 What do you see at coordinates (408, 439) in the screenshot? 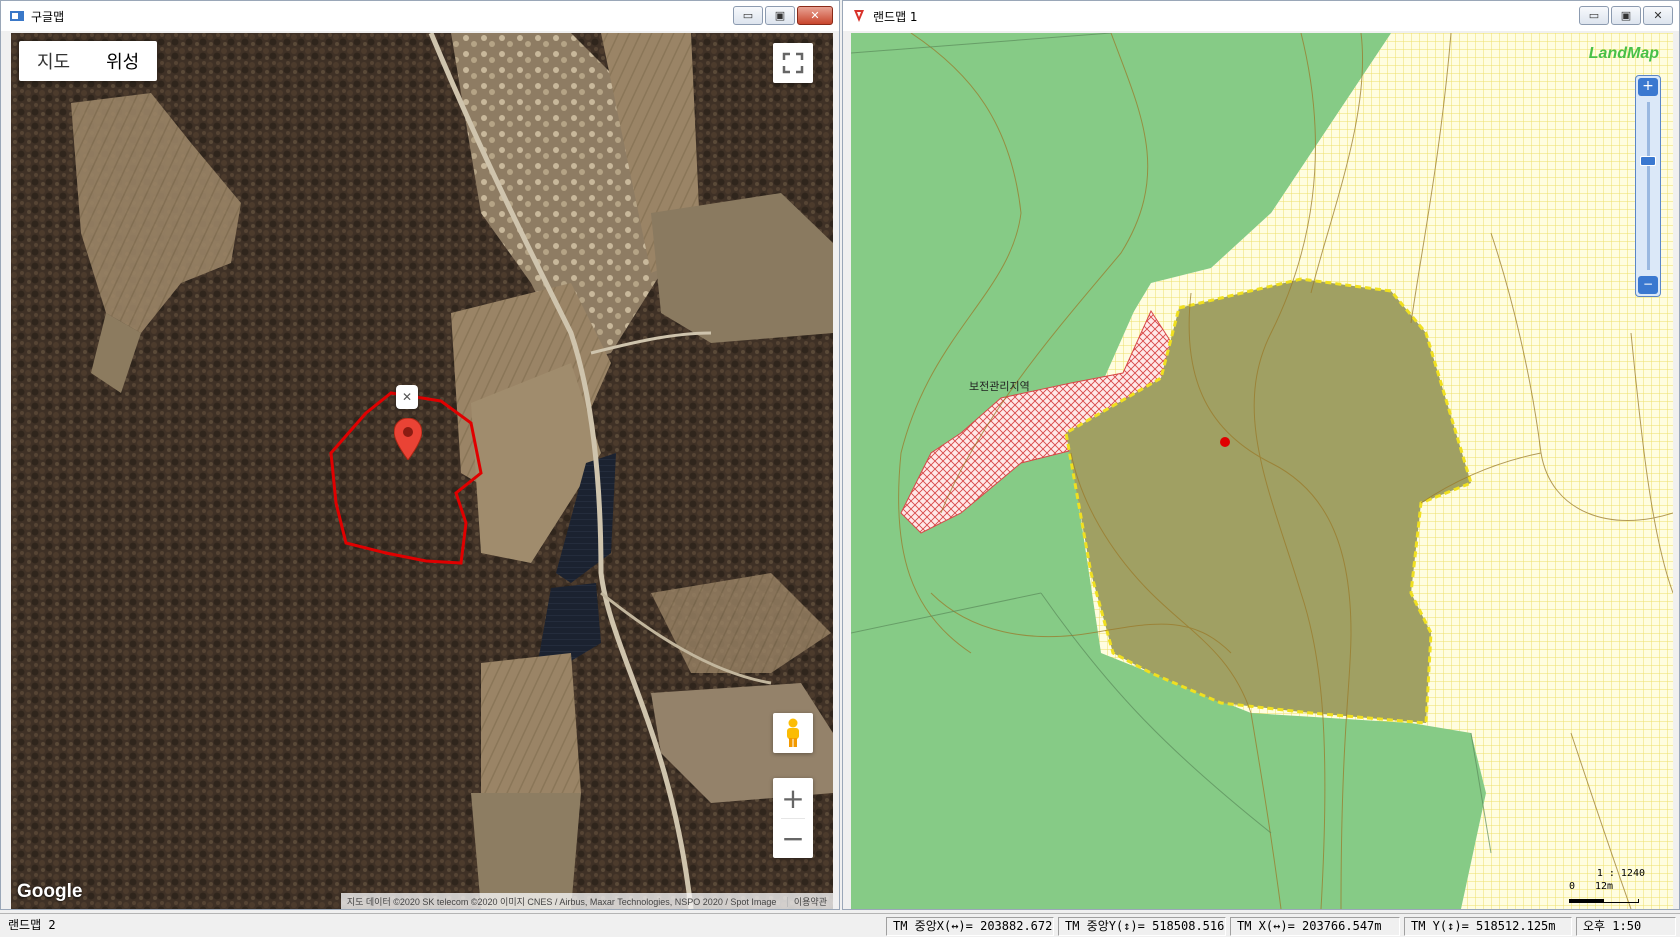
I see `map-marker-icon` at bounding box center [408, 439].